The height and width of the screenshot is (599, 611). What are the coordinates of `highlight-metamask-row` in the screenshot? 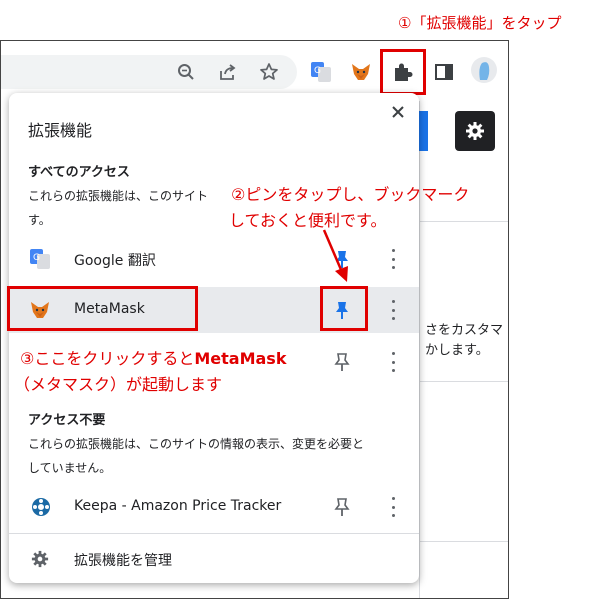 It's located at (102, 308).